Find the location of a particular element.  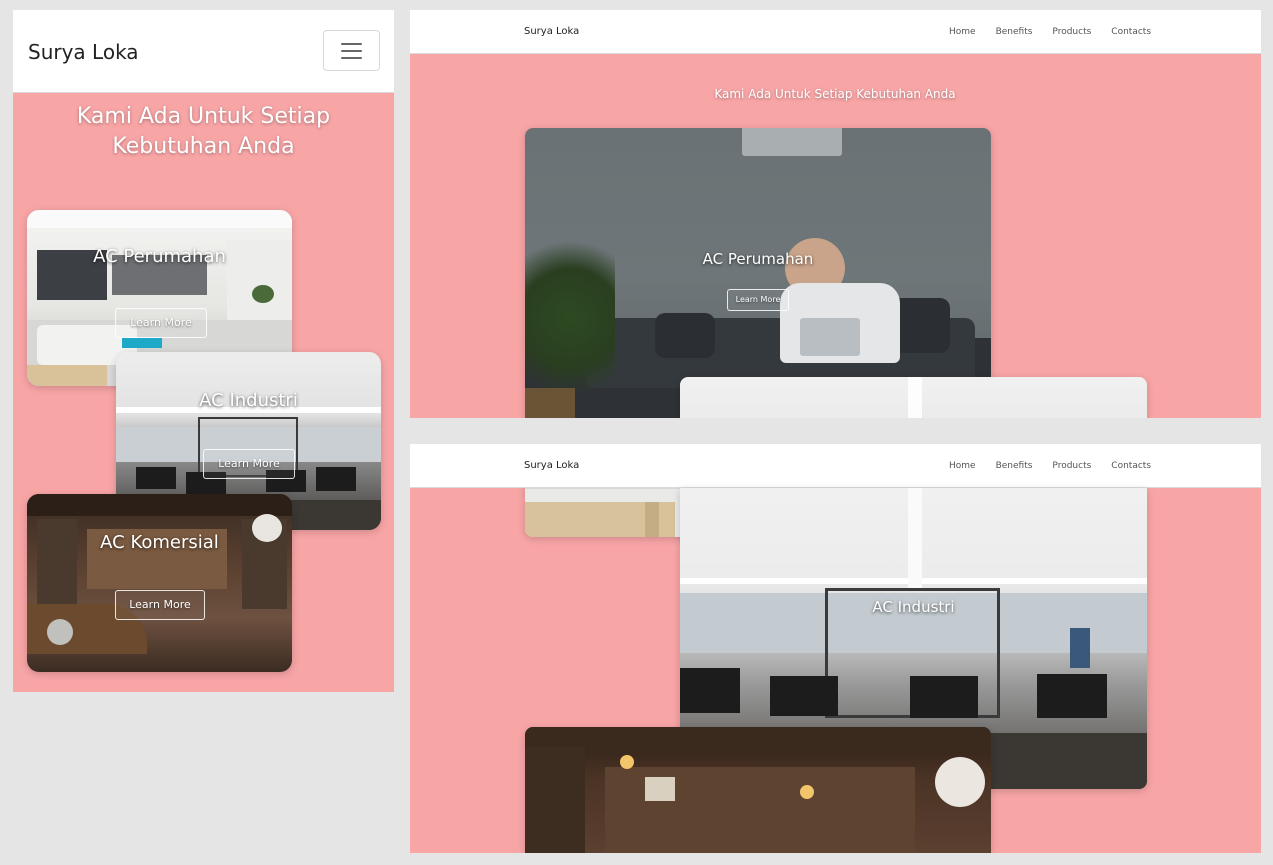

ac-unit-icon is located at coordinates (792, 142).